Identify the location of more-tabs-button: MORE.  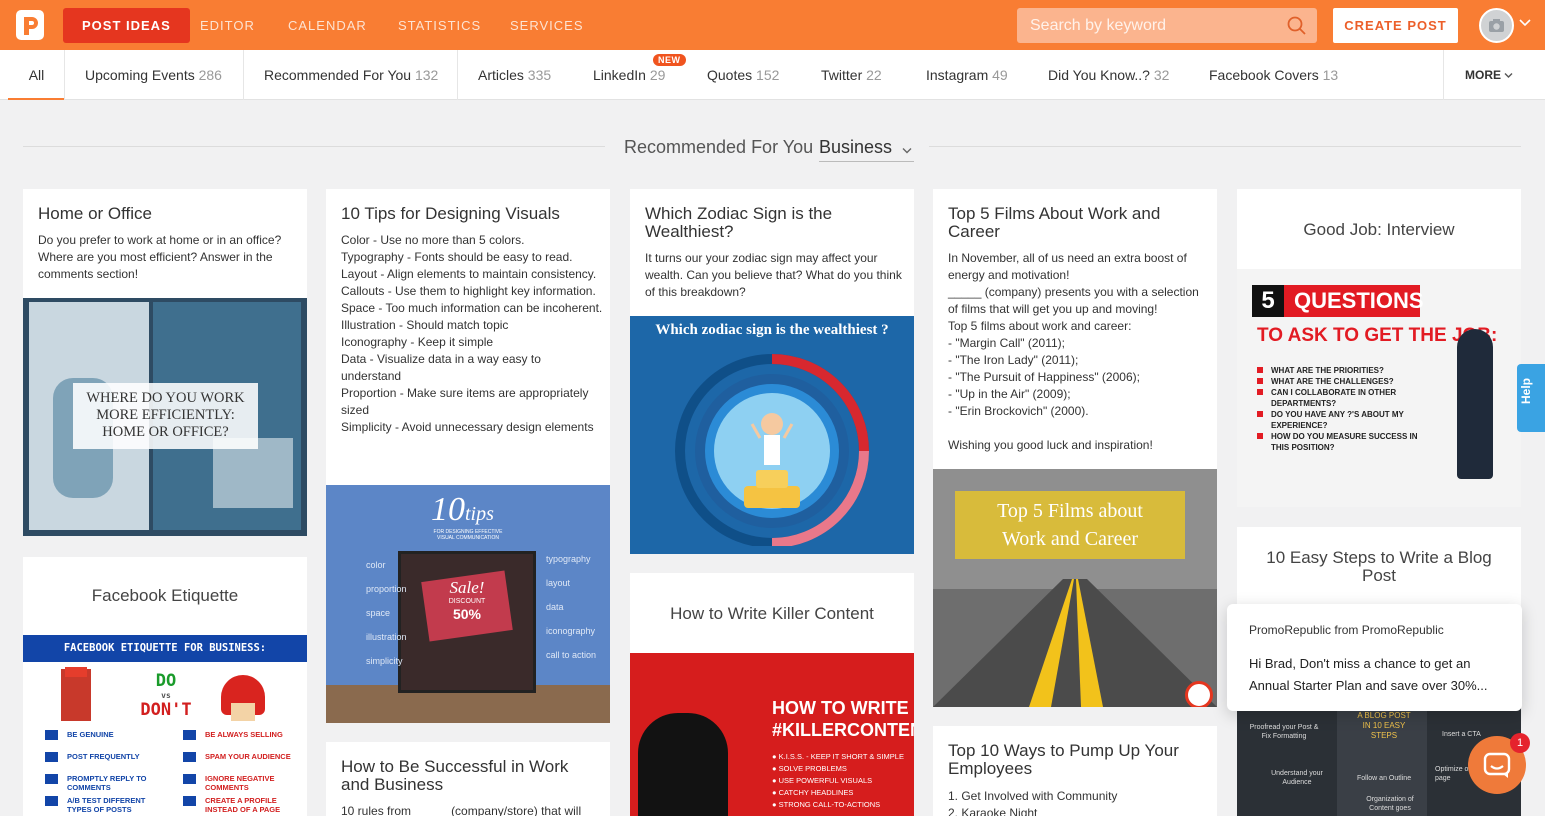
(1489, 75).